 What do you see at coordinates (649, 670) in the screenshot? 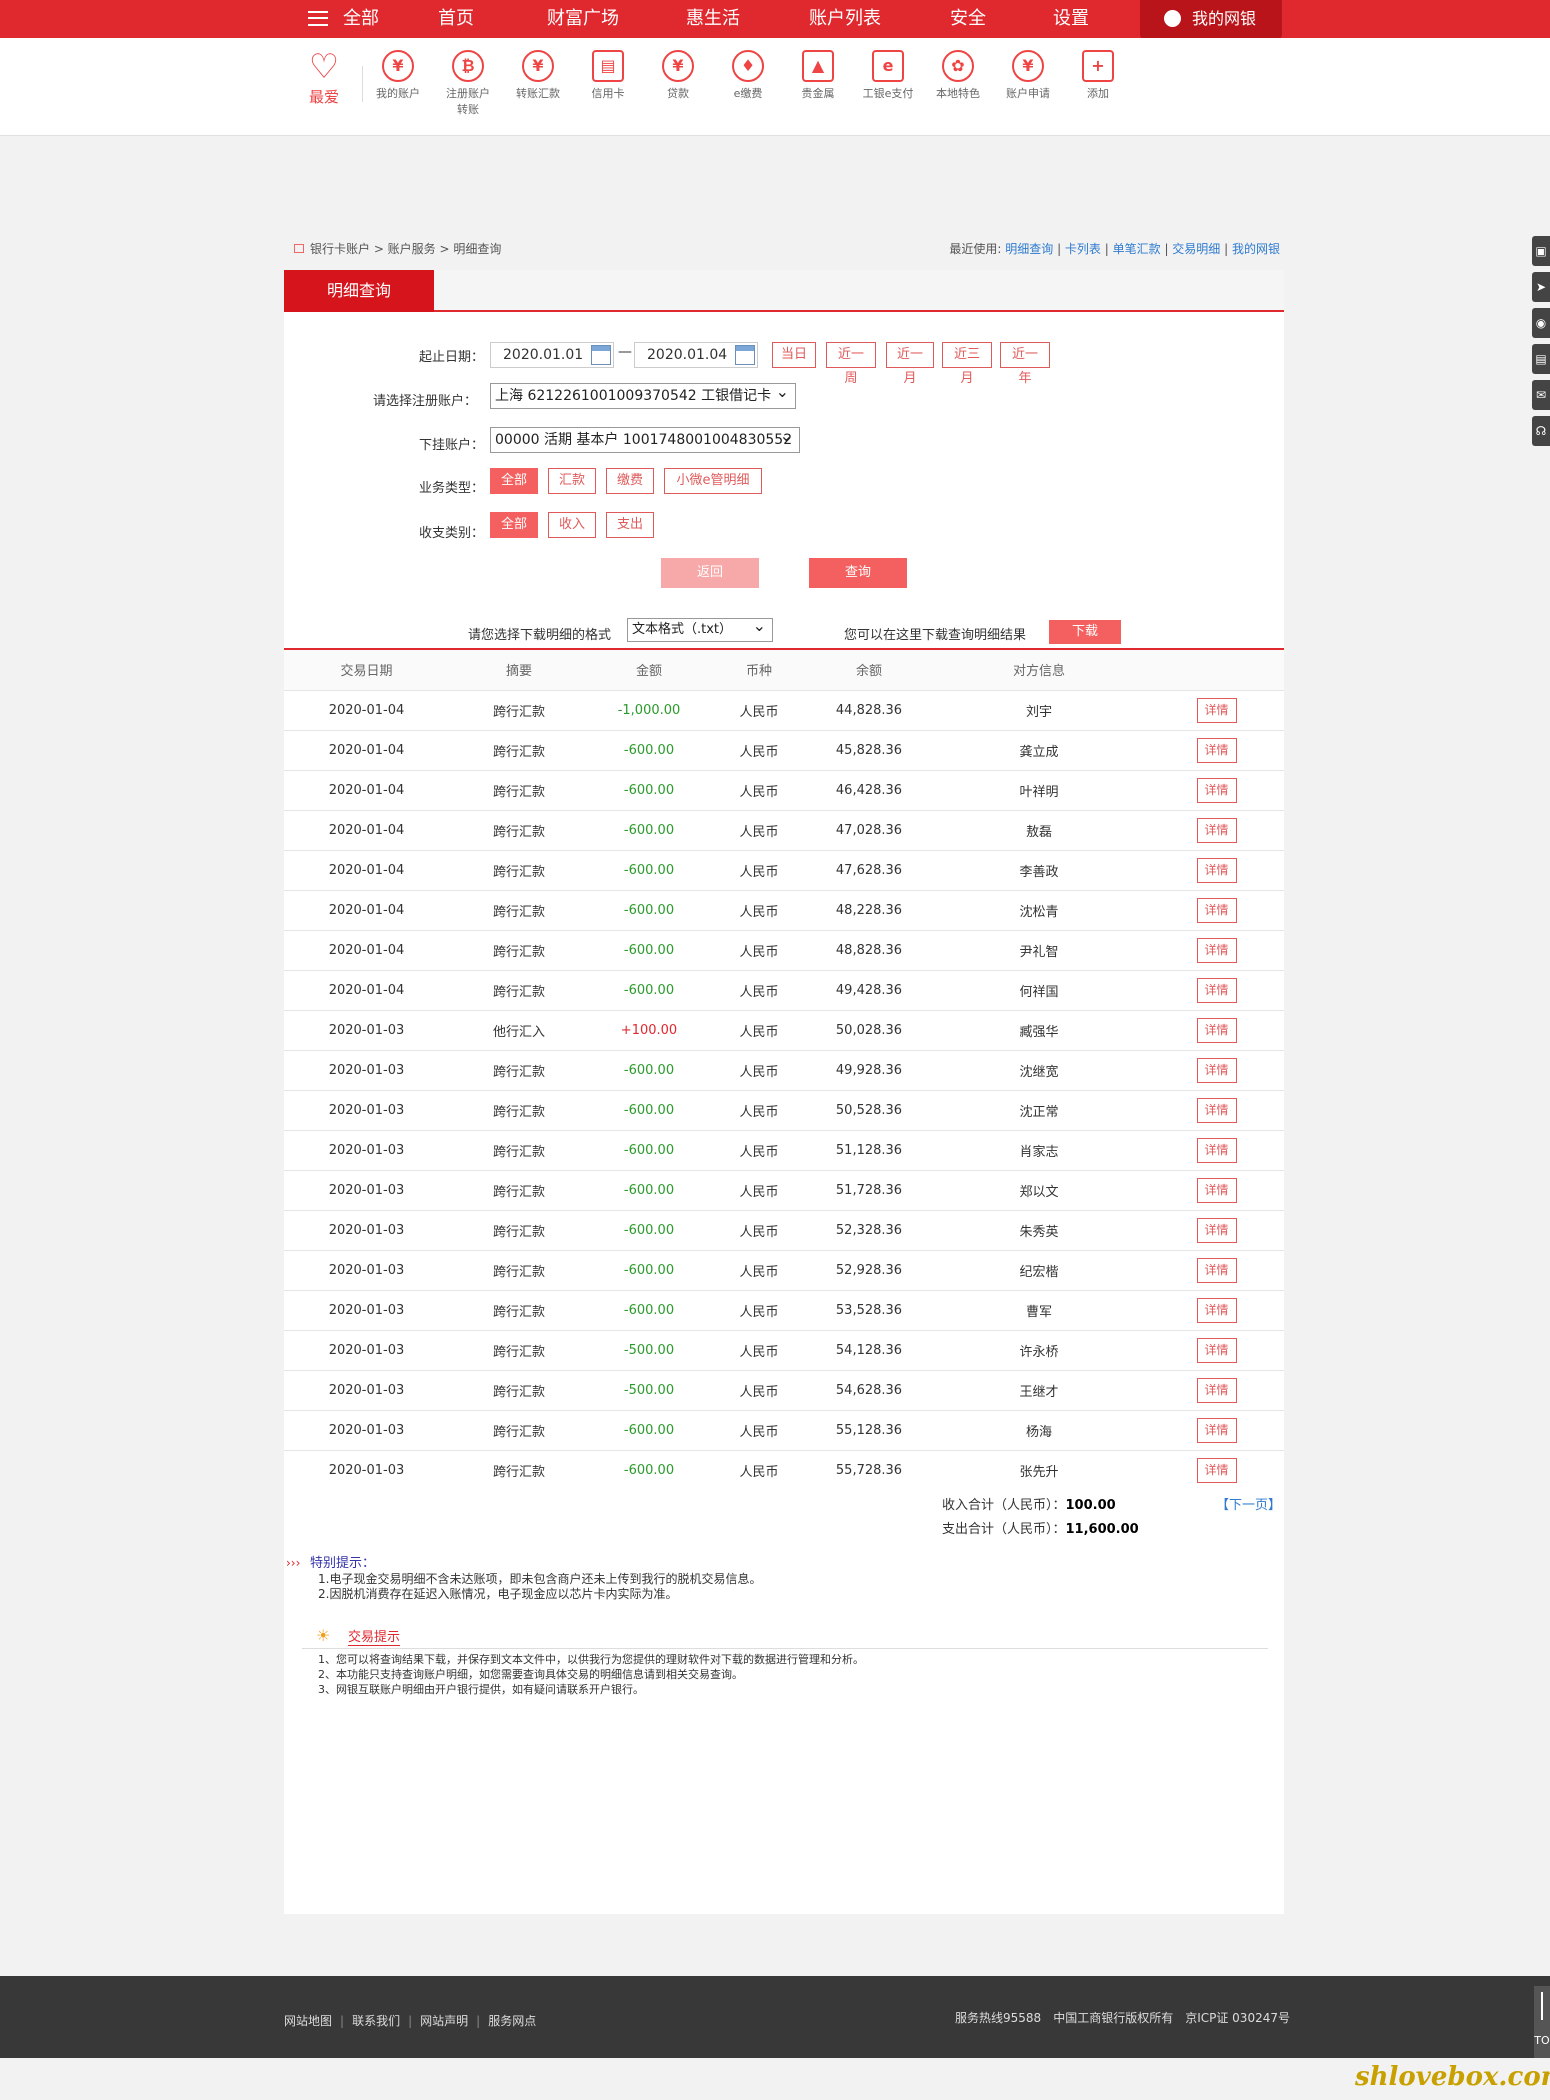
I see `col-amount: 金额` at bounding box center [649, 670].